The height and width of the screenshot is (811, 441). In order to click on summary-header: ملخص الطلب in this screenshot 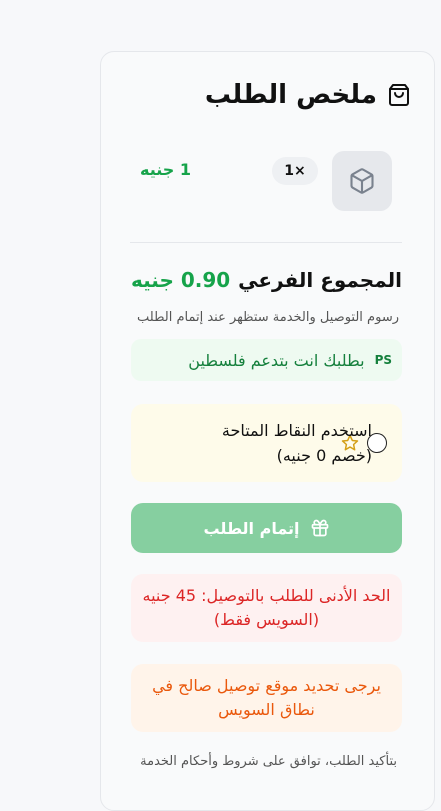, I will do `click(308, 95)`.